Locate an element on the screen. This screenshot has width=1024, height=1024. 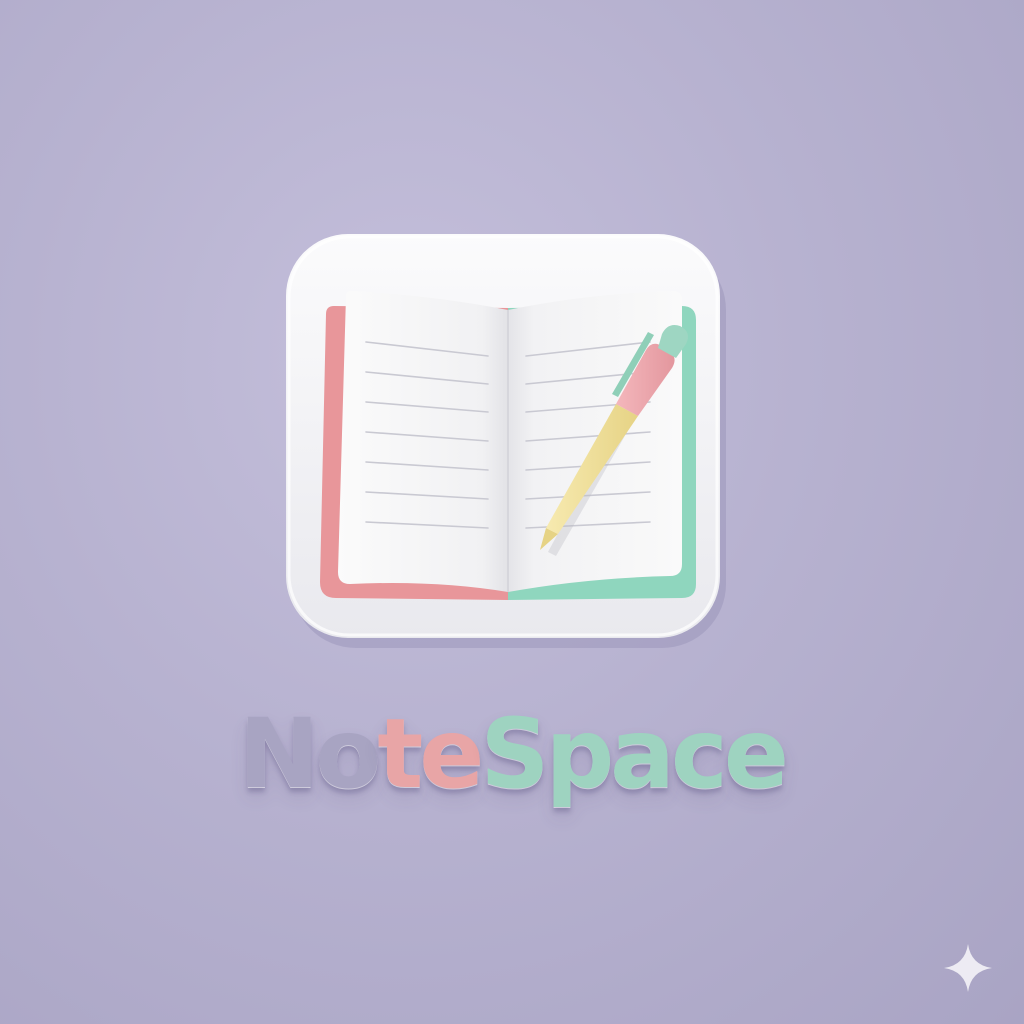
wordmark-segment-2: te is located at coordinates (430, 754).